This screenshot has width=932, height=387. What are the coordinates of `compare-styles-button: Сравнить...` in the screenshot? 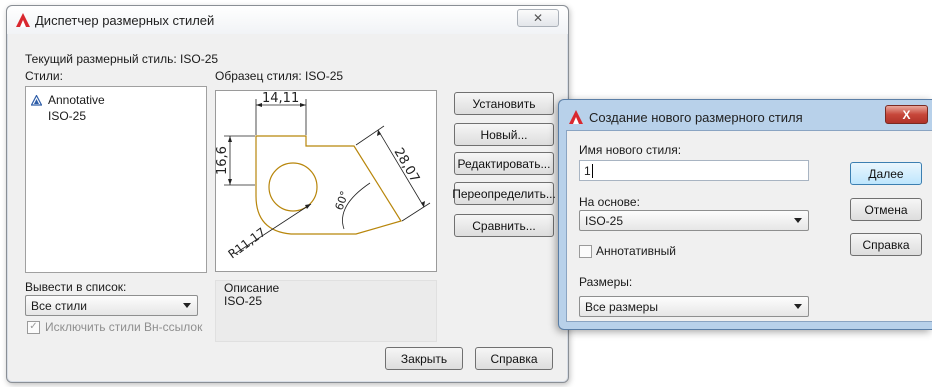 It's located at (504, 225).